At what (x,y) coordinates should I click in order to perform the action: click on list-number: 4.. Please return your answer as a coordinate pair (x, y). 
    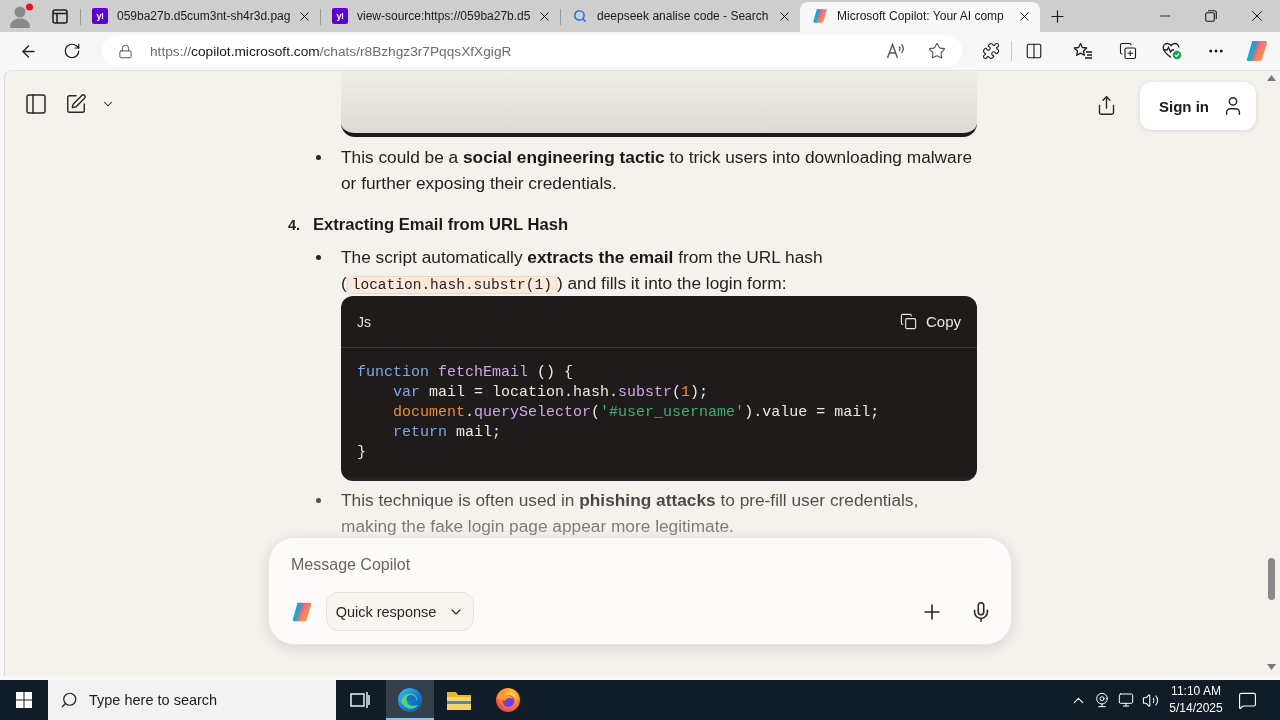
    Looking at the image, I should click on (295, 225).